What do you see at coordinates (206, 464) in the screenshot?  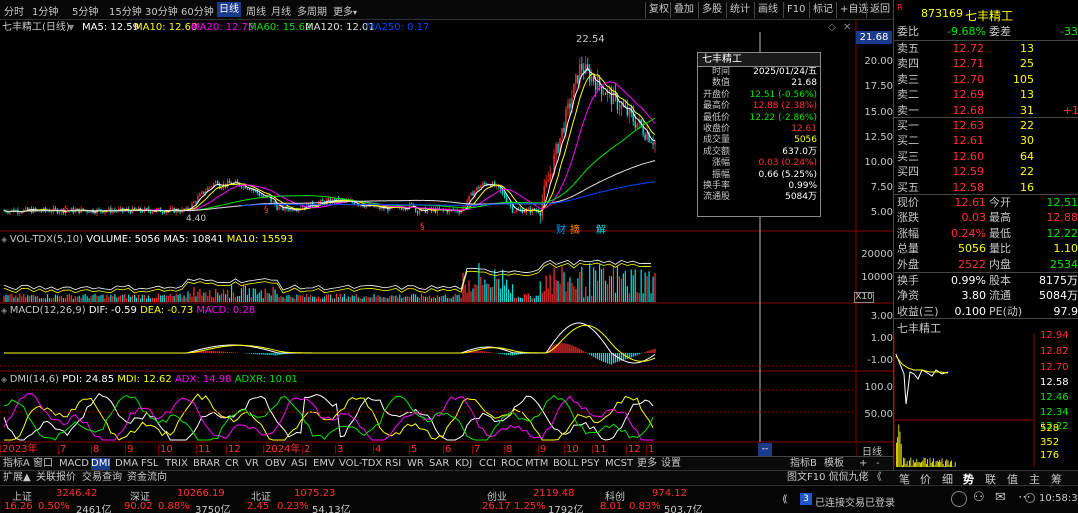 I see `indicator-tab: BRAR` at bounding box center [206, 464].